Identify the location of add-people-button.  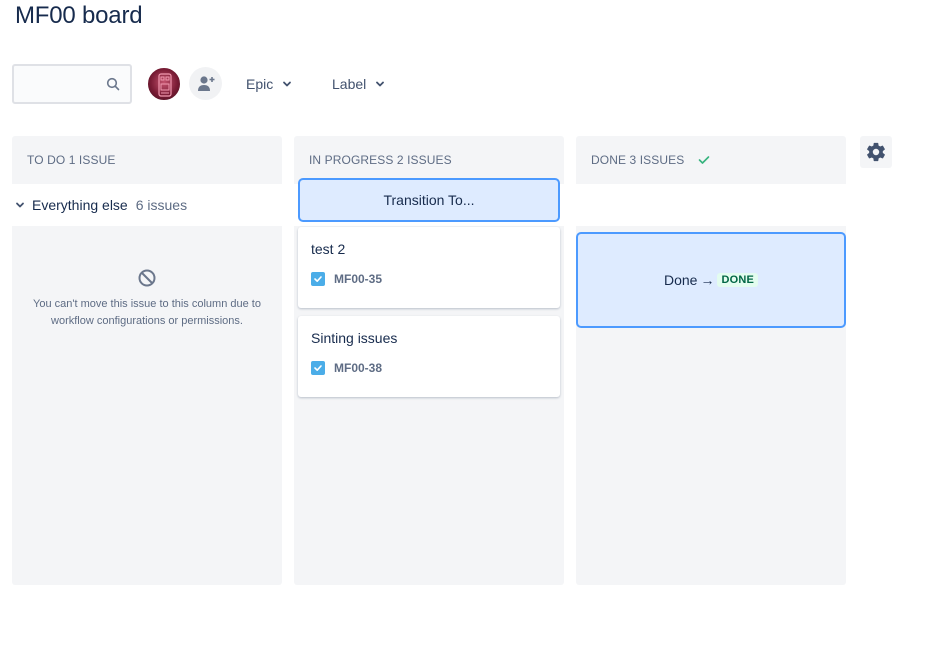
(205, 83).